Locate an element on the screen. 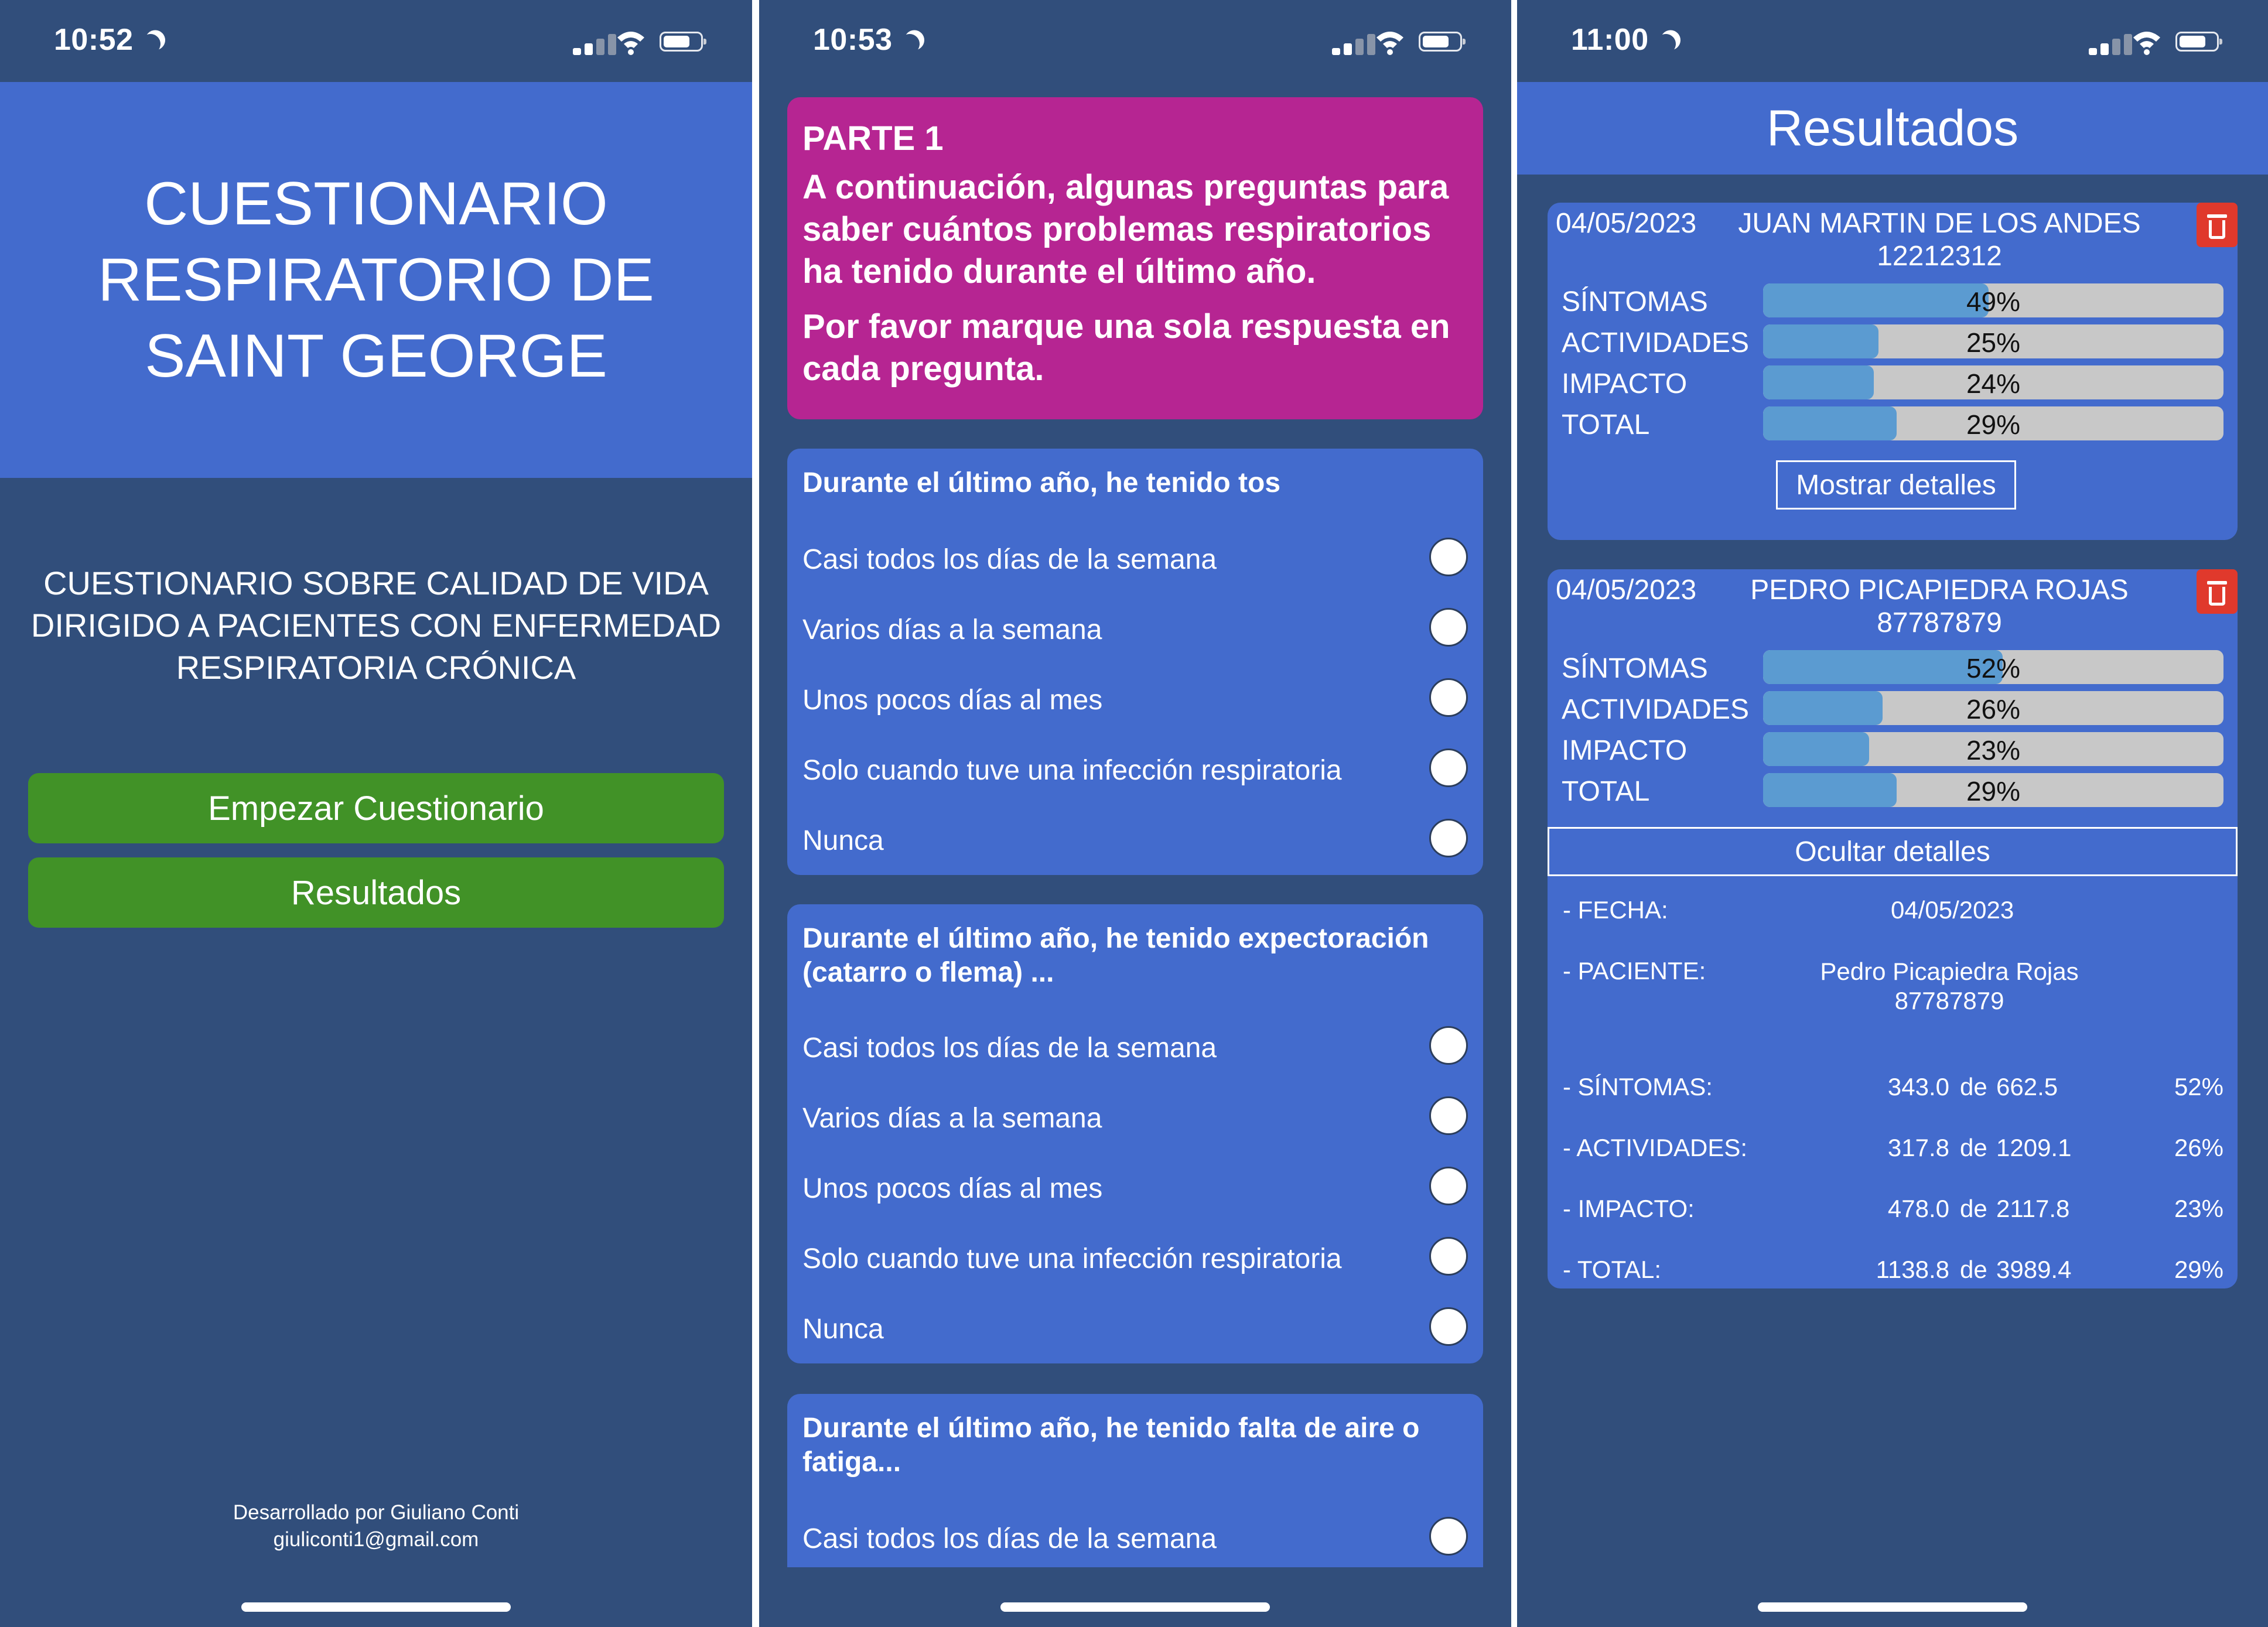  score-label: ACTIVIDADES is located at coordinates (1656, 709).